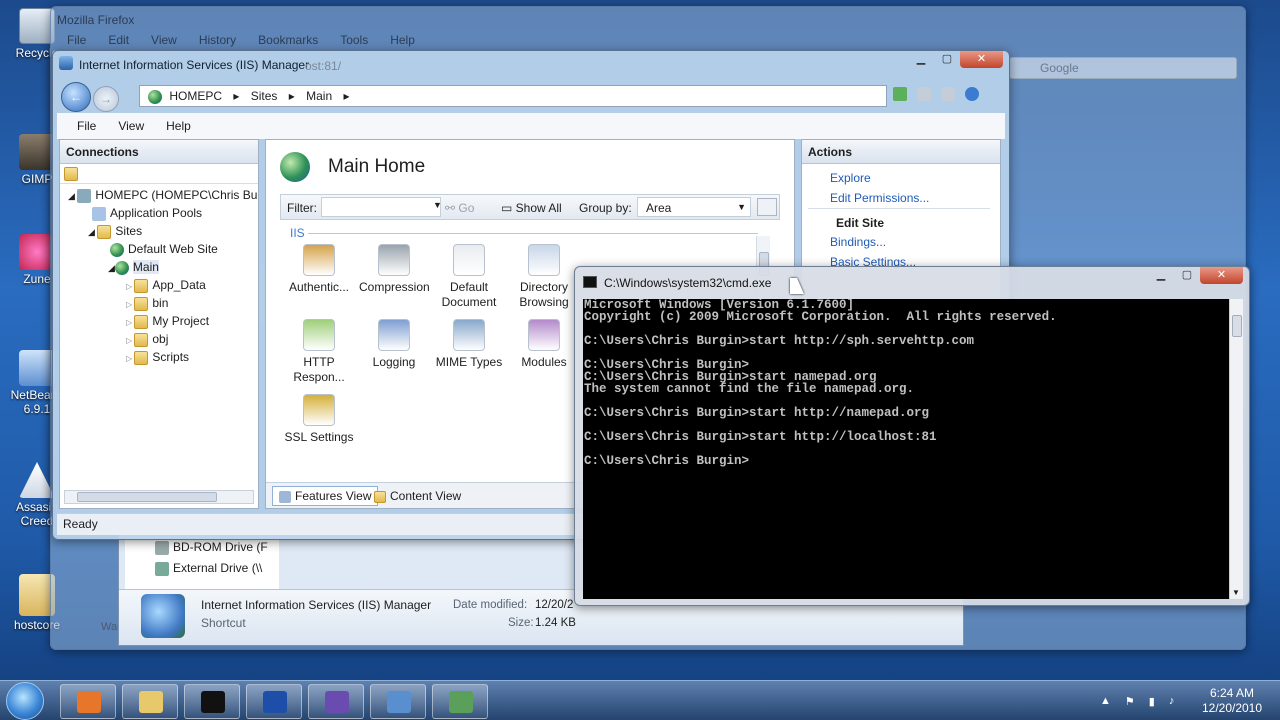  Describe the element at coordinates (469, 344) in the screenshot. I see `feature-mime-types: MIME Types` at that location.